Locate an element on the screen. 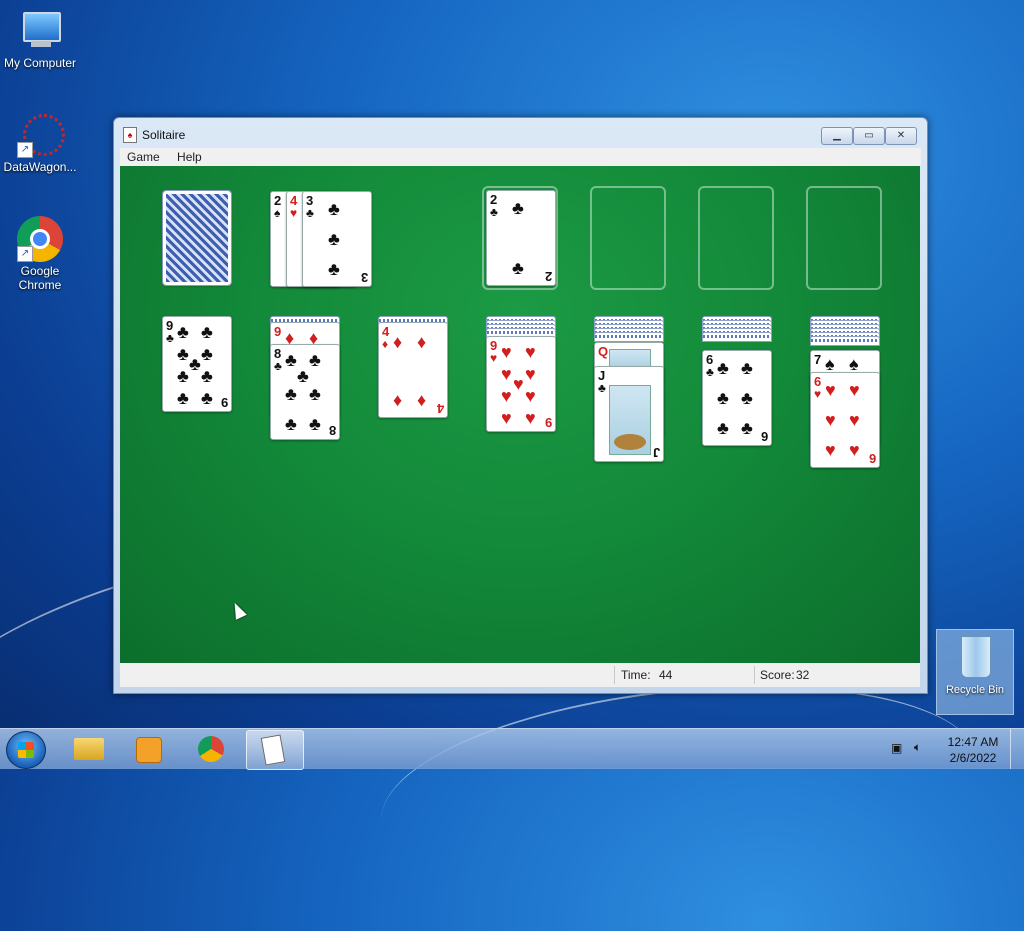 The image size is (1024, 931). minimize-button: ▁ is located at coordinates (837, 136).